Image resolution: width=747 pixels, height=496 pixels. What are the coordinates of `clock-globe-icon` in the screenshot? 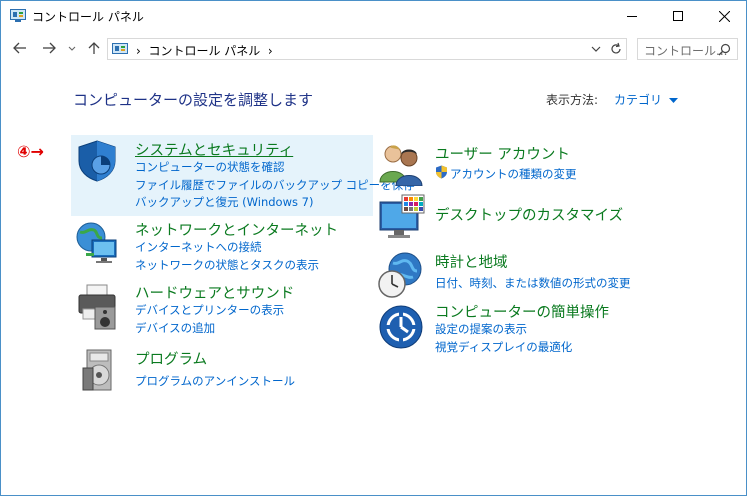 It's located at (400, 275).